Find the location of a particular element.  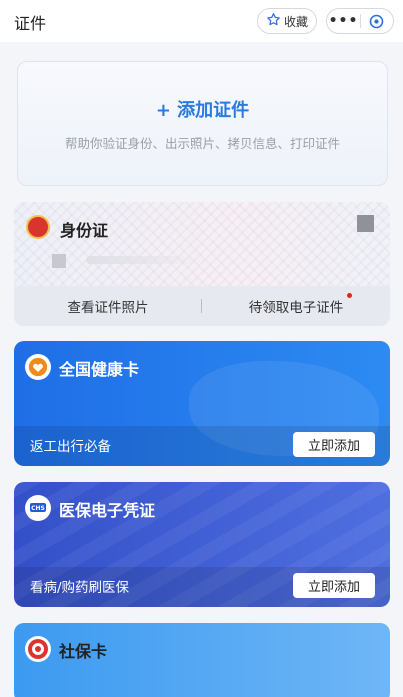

notification-dot is located at coordinates (349, 295).